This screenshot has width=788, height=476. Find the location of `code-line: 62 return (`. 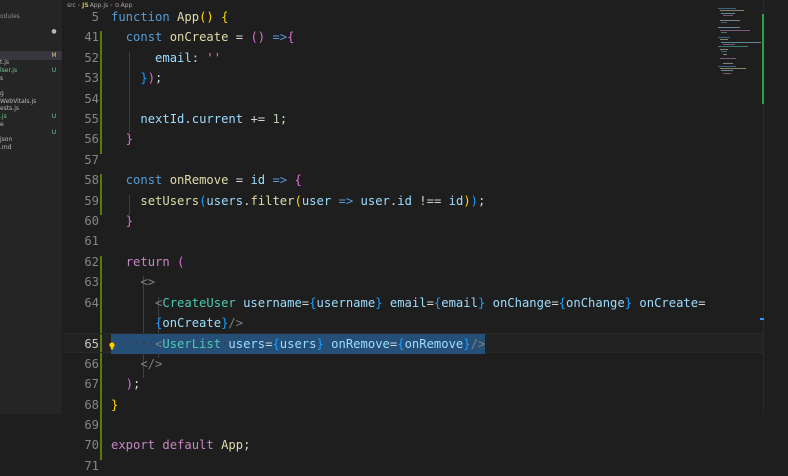

code-line: 62 return ( is located at coordinates (413, 262).